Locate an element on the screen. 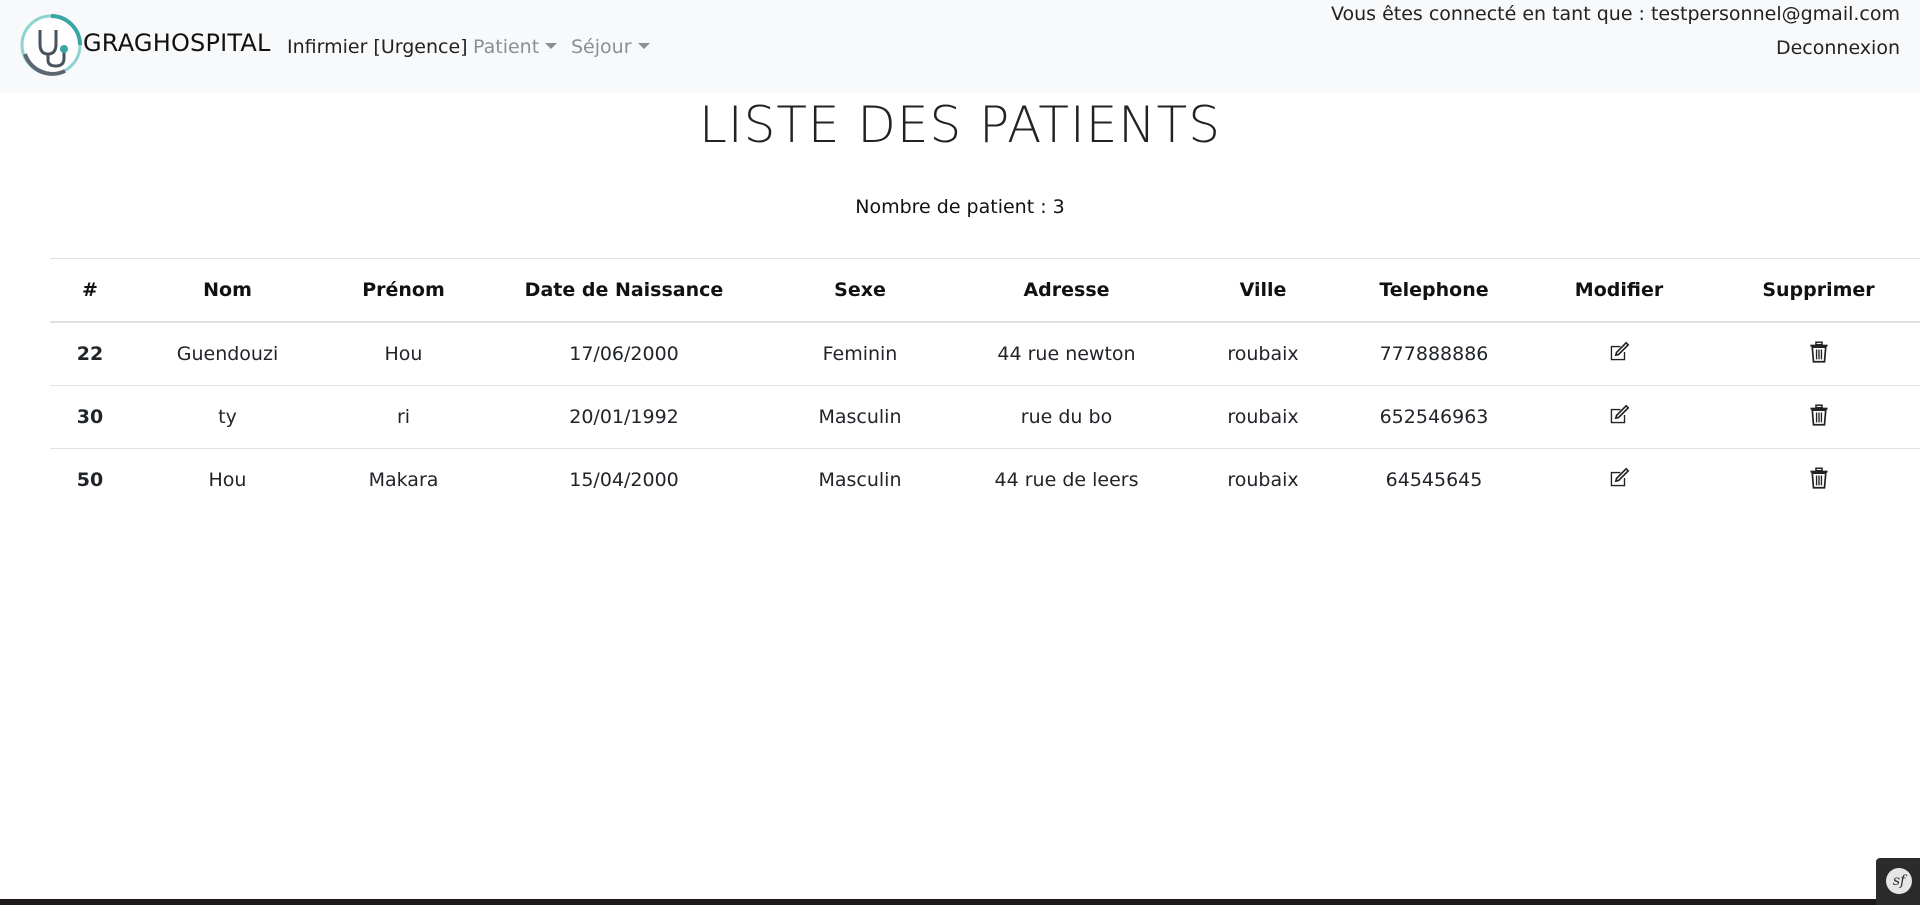 This screenshot has height=905, width=1920. header-adresse: Adresse is located at coordinates (1066, 290).